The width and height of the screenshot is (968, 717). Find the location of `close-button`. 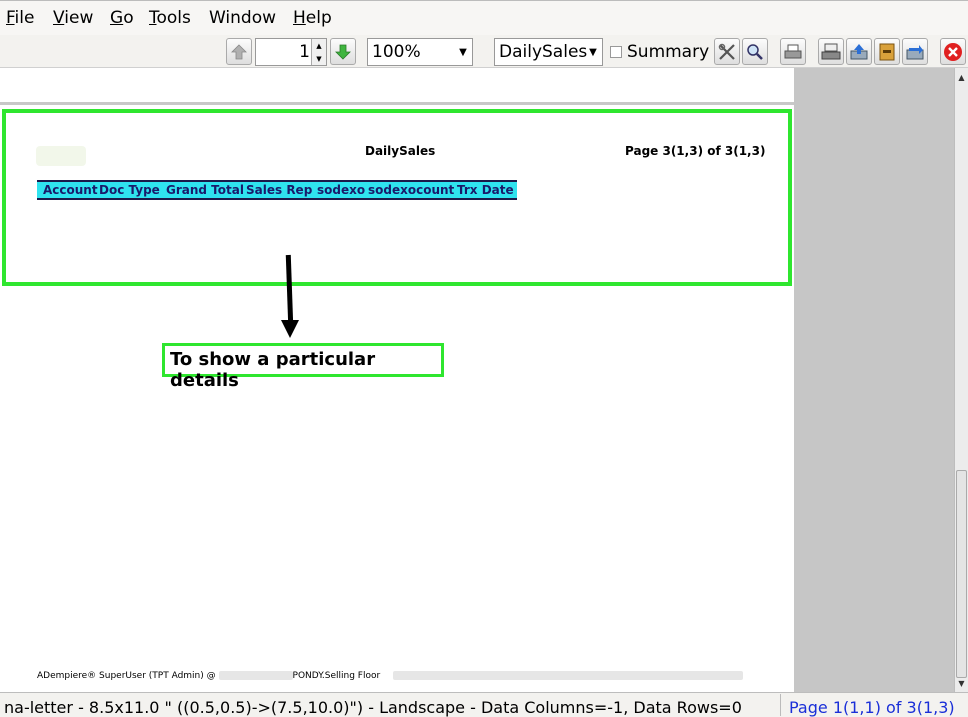

close-button is located at coordinates (953, 51).